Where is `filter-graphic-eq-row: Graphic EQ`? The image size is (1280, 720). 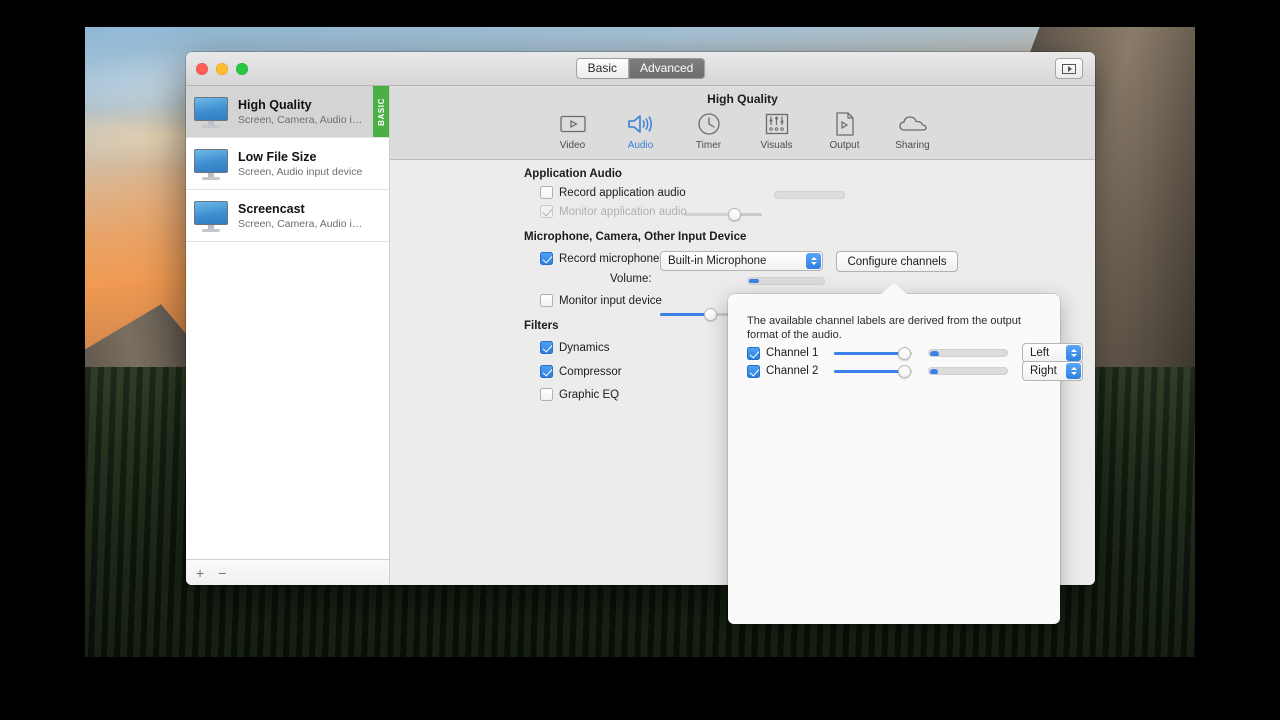 filter-graphic-eq-row: Graphic EQ is located at coordinates (579, 394).